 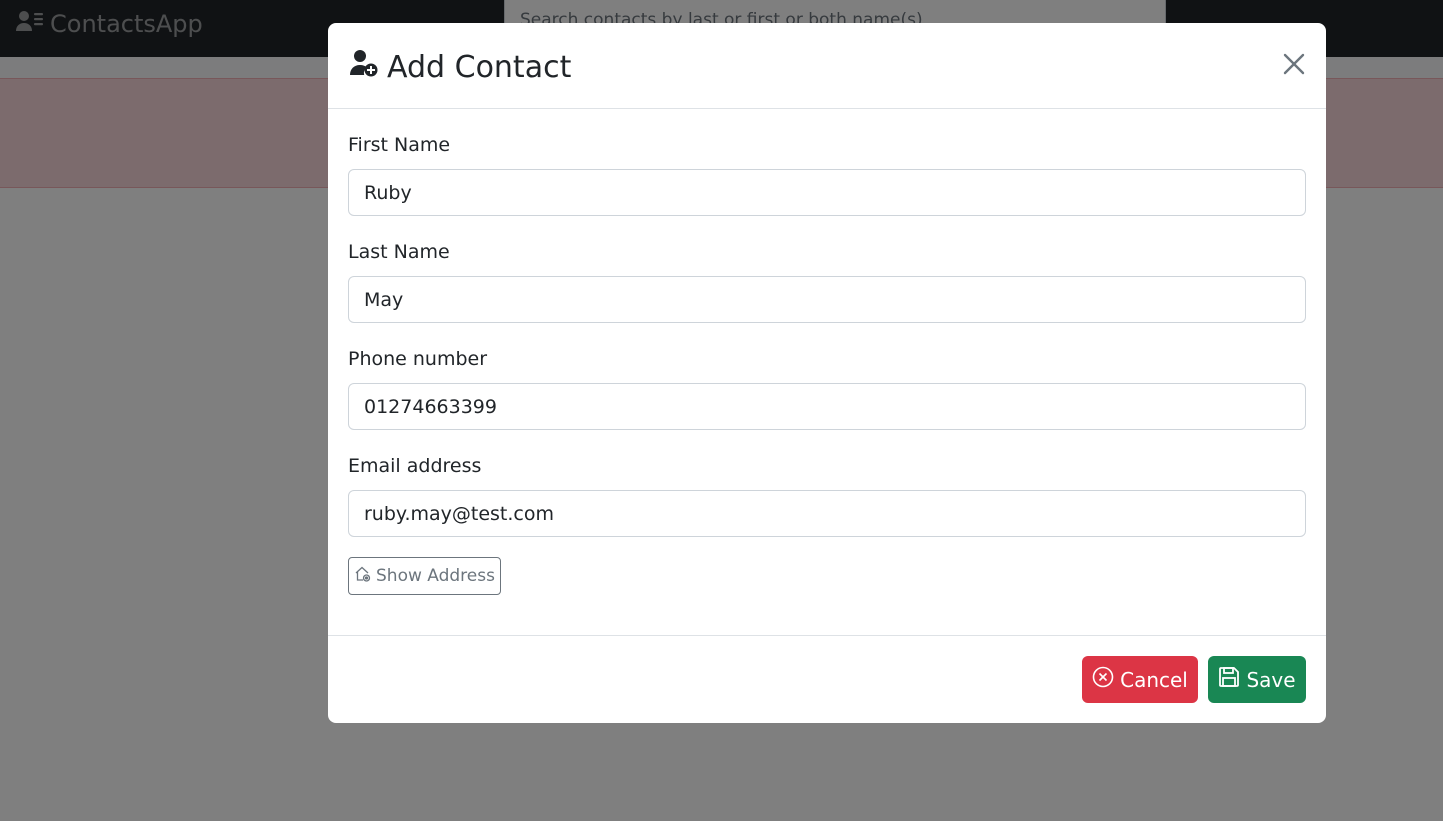 I want to click on first-name-input, so click(x=827, y=192).